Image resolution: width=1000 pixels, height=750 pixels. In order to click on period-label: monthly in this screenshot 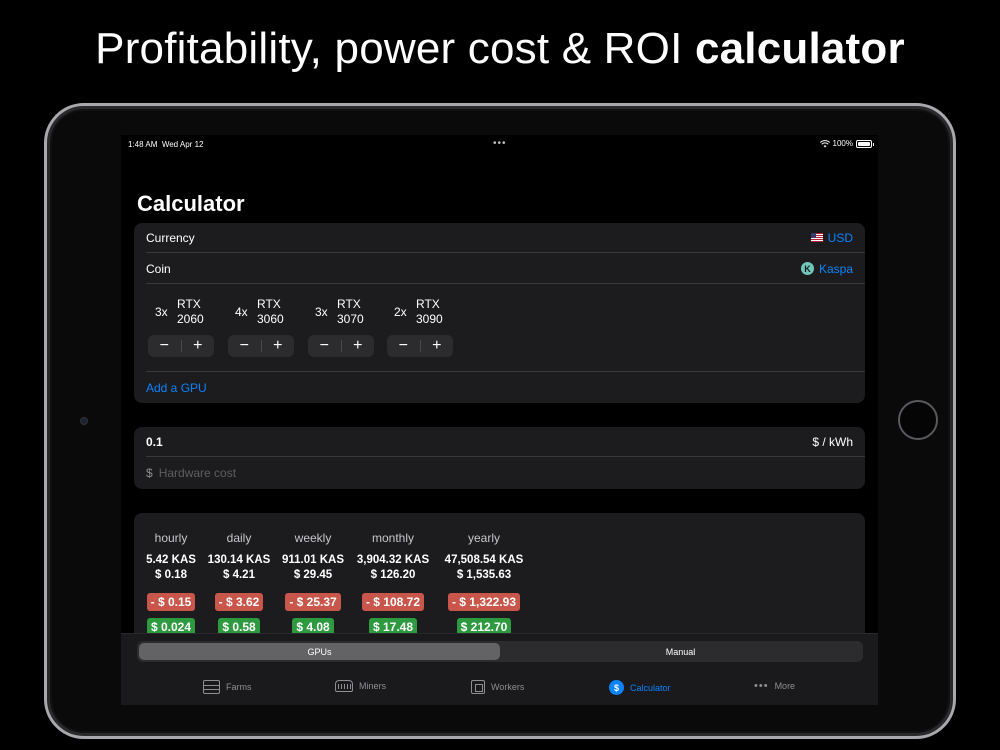, I will do `click(393, 538)`.